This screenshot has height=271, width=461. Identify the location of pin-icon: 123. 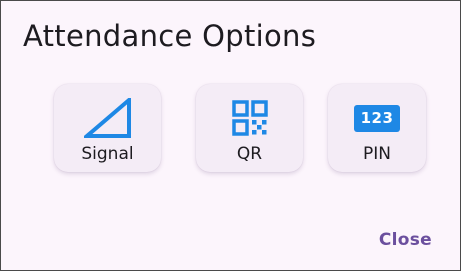
(377, 118).